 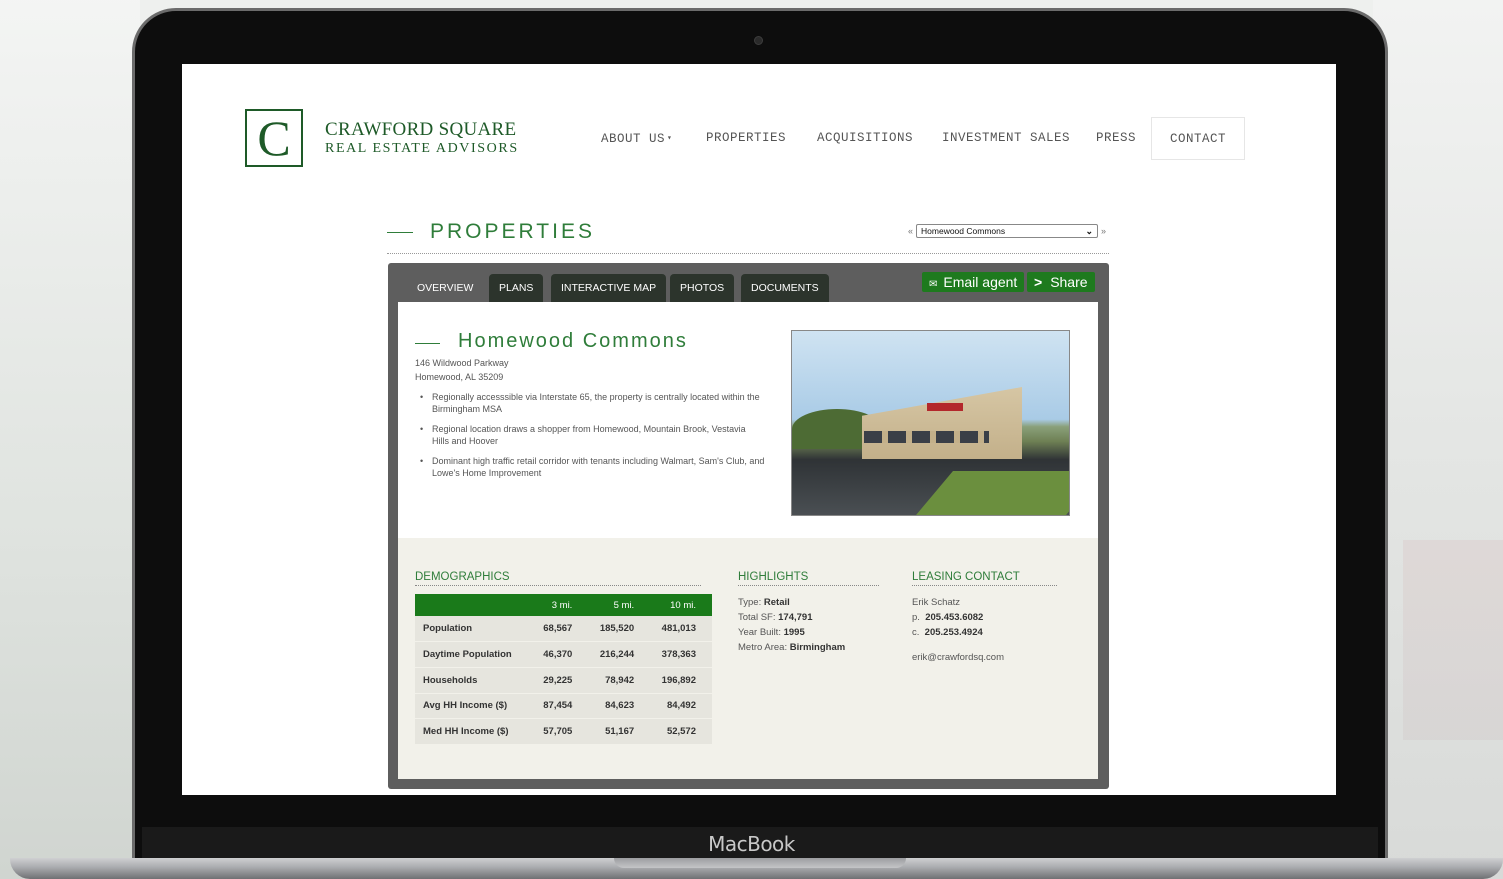 I want to click on tab-photos: PHOTOS, so click(x=702, y=288).